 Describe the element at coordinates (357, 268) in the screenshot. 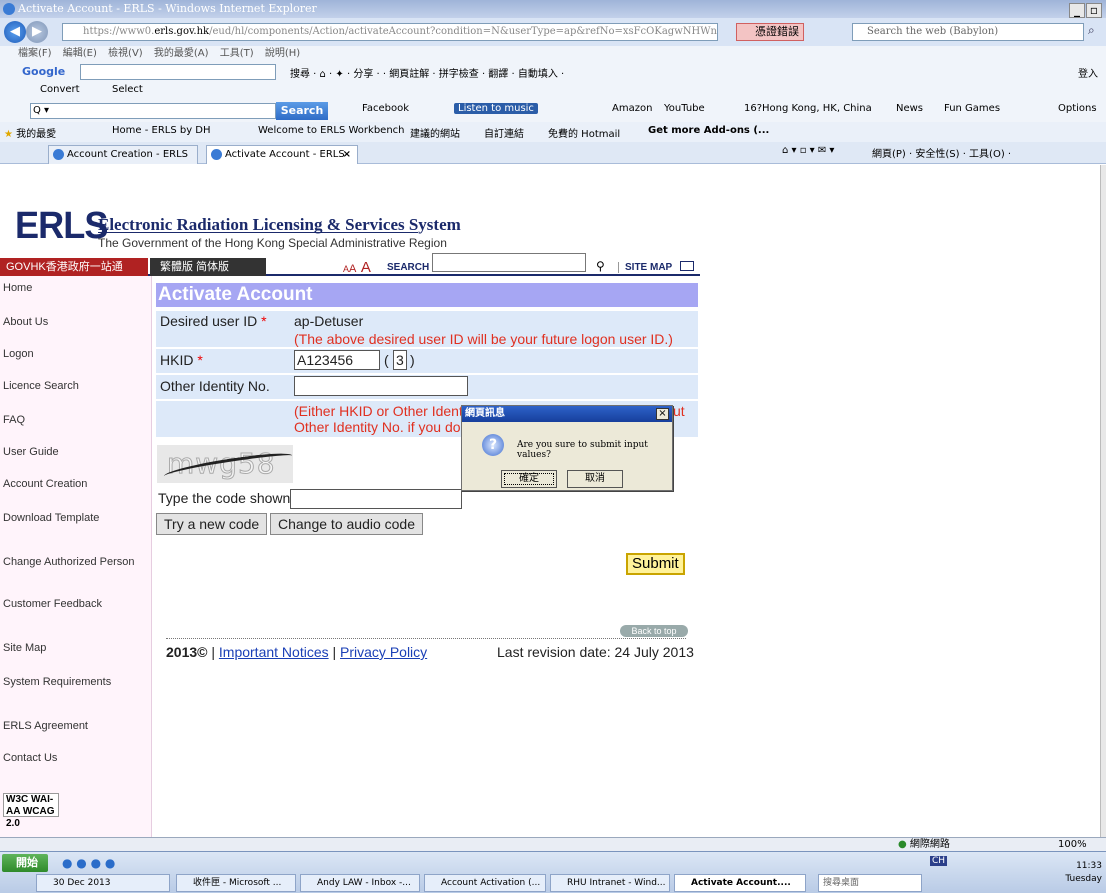

I see `font-size-controls: AA A` at that location.